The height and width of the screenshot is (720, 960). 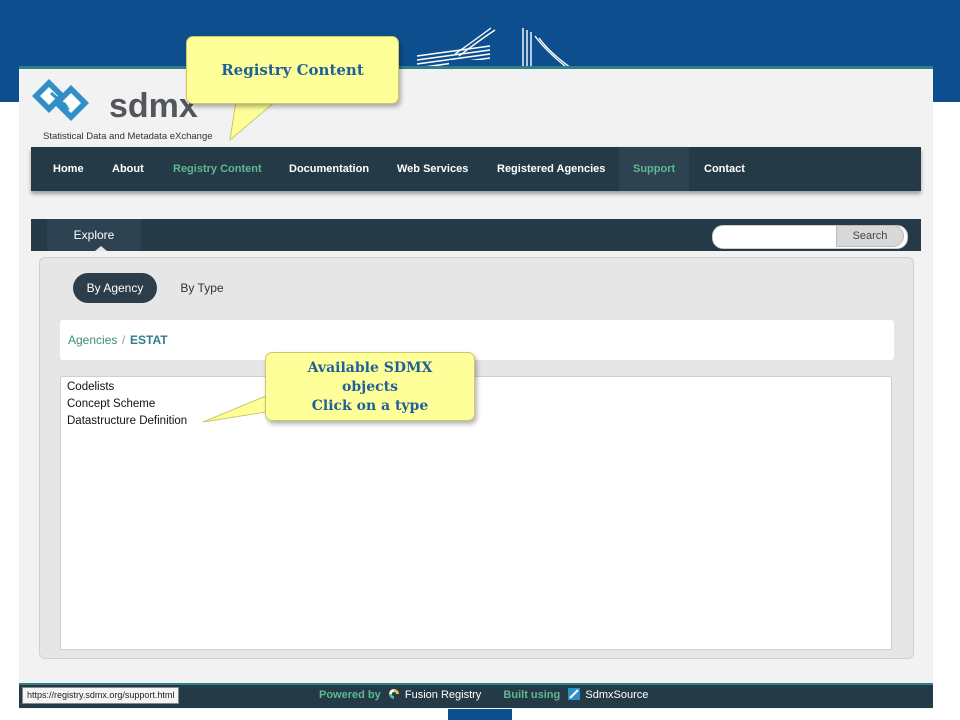 I want to click on callout-line-1: Available SDMX, so click(x=370, y=368).